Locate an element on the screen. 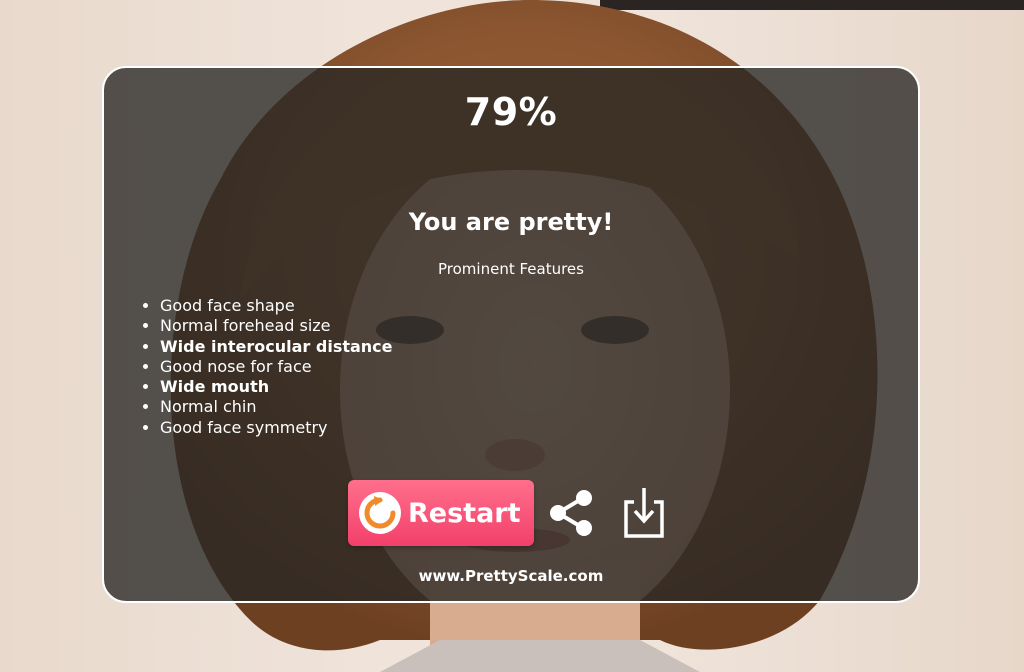 The height and width of the screenshot is (672, 1024). restart-button: Restart is located at coordinates (441, 513).